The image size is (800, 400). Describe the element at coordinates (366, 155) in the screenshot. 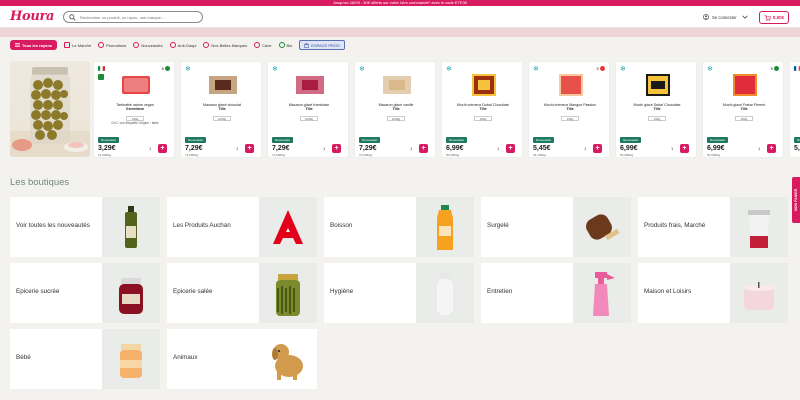

I see `unit-price: 72,90€/kg` at that location.